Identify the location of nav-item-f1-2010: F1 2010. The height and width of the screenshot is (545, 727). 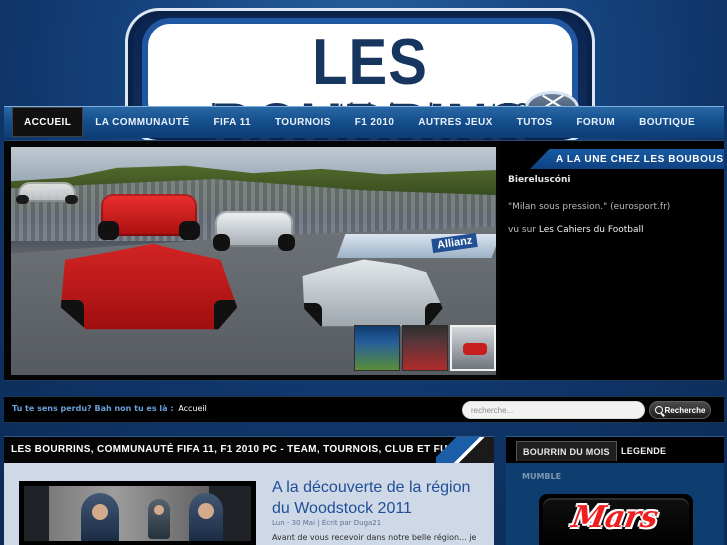
(375, 122).